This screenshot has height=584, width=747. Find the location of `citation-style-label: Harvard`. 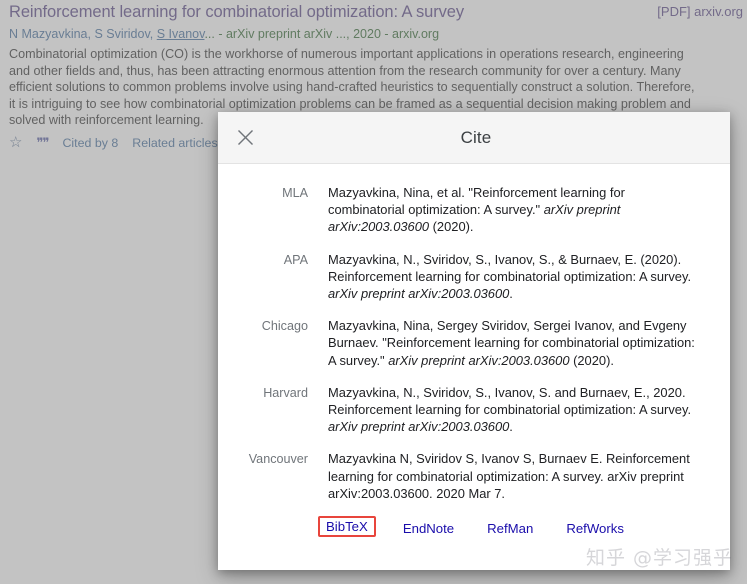

citation-style-label: Harvard is located at coordinates (285, 392).